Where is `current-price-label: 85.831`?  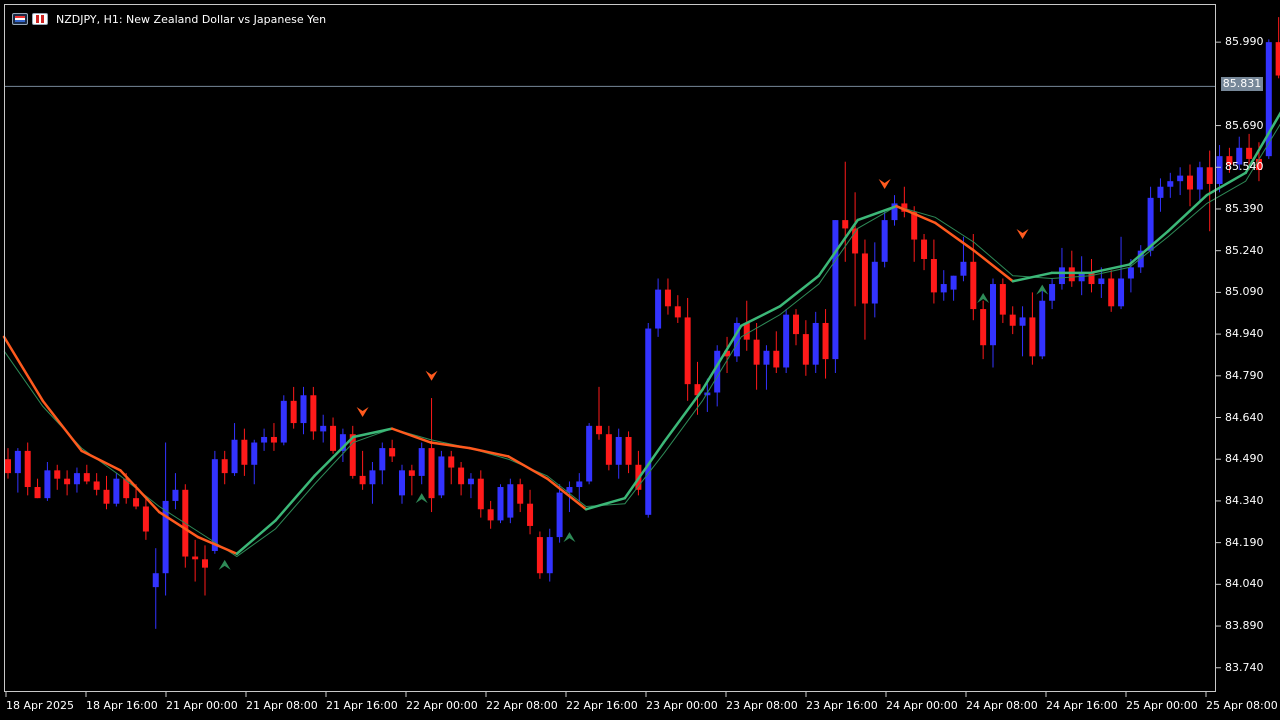 current-price-label: 85.831 is located at coordinates (1242, 84).